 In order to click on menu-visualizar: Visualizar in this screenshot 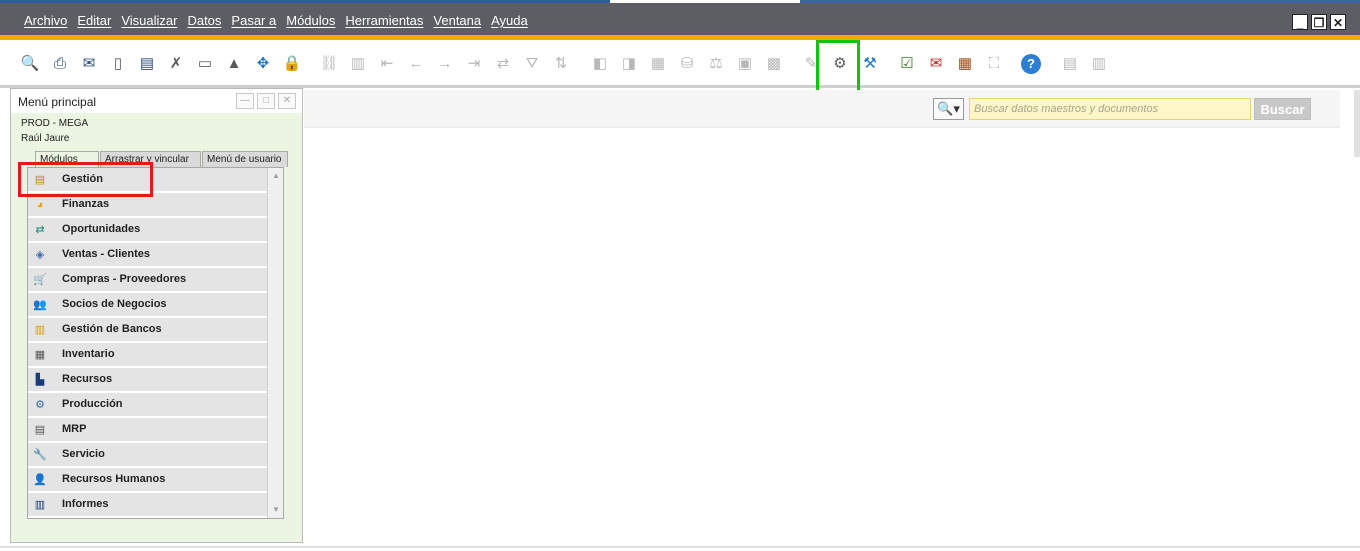, I will do `click(149, 20)`.